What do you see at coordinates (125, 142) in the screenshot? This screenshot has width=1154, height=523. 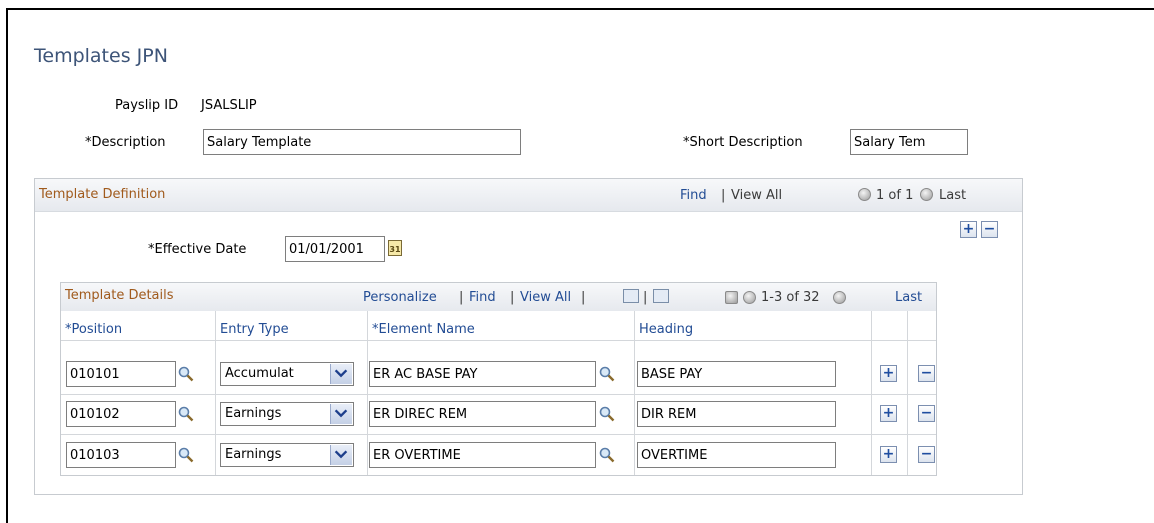 I see `description-label: *Description` at bounding box center [125, 142].